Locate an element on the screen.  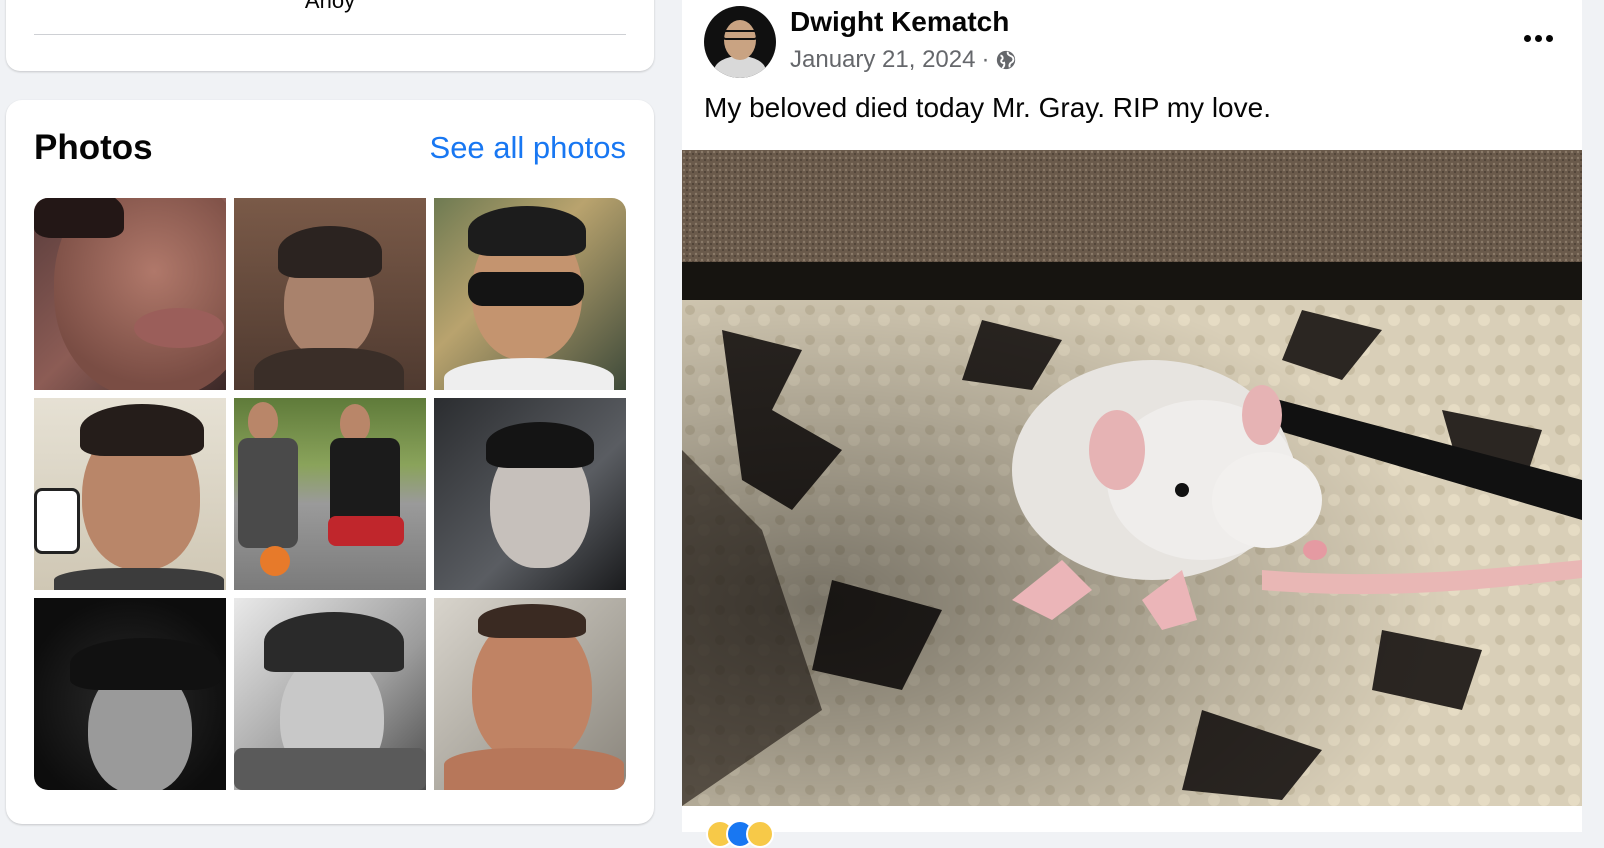
post-author-name: Dwight Kematch is located at coordinates (899, 22).